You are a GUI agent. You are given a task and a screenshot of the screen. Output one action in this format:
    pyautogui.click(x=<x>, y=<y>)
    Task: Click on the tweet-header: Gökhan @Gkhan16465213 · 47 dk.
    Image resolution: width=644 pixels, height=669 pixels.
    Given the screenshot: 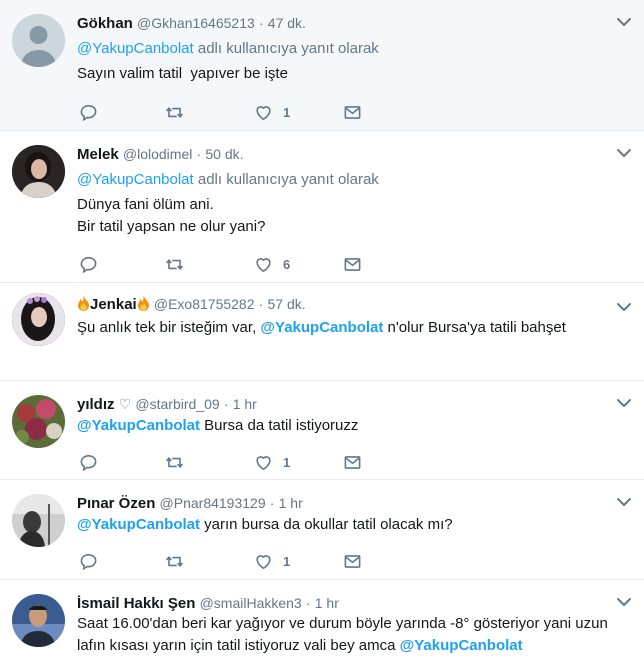 What is the action you would take?
    pyautogui.click(x=191, y=23)
    